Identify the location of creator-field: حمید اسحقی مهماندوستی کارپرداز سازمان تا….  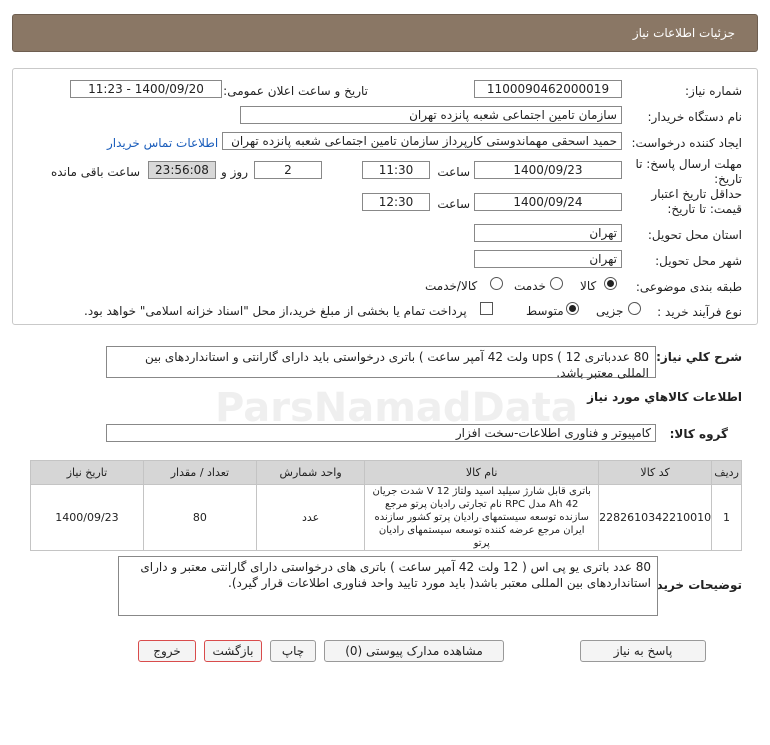
(422, 141).